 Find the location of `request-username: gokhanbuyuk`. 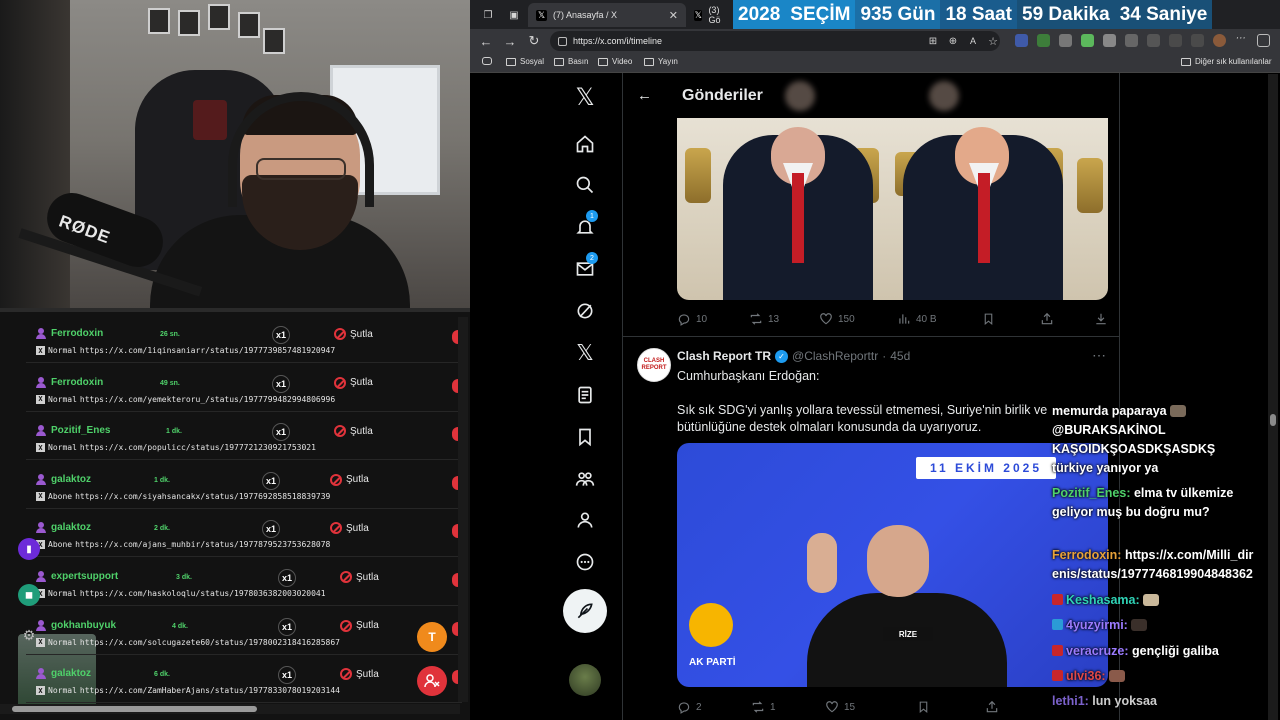

request-username: gokhanbuyuk is located at coordinates (83, 625).